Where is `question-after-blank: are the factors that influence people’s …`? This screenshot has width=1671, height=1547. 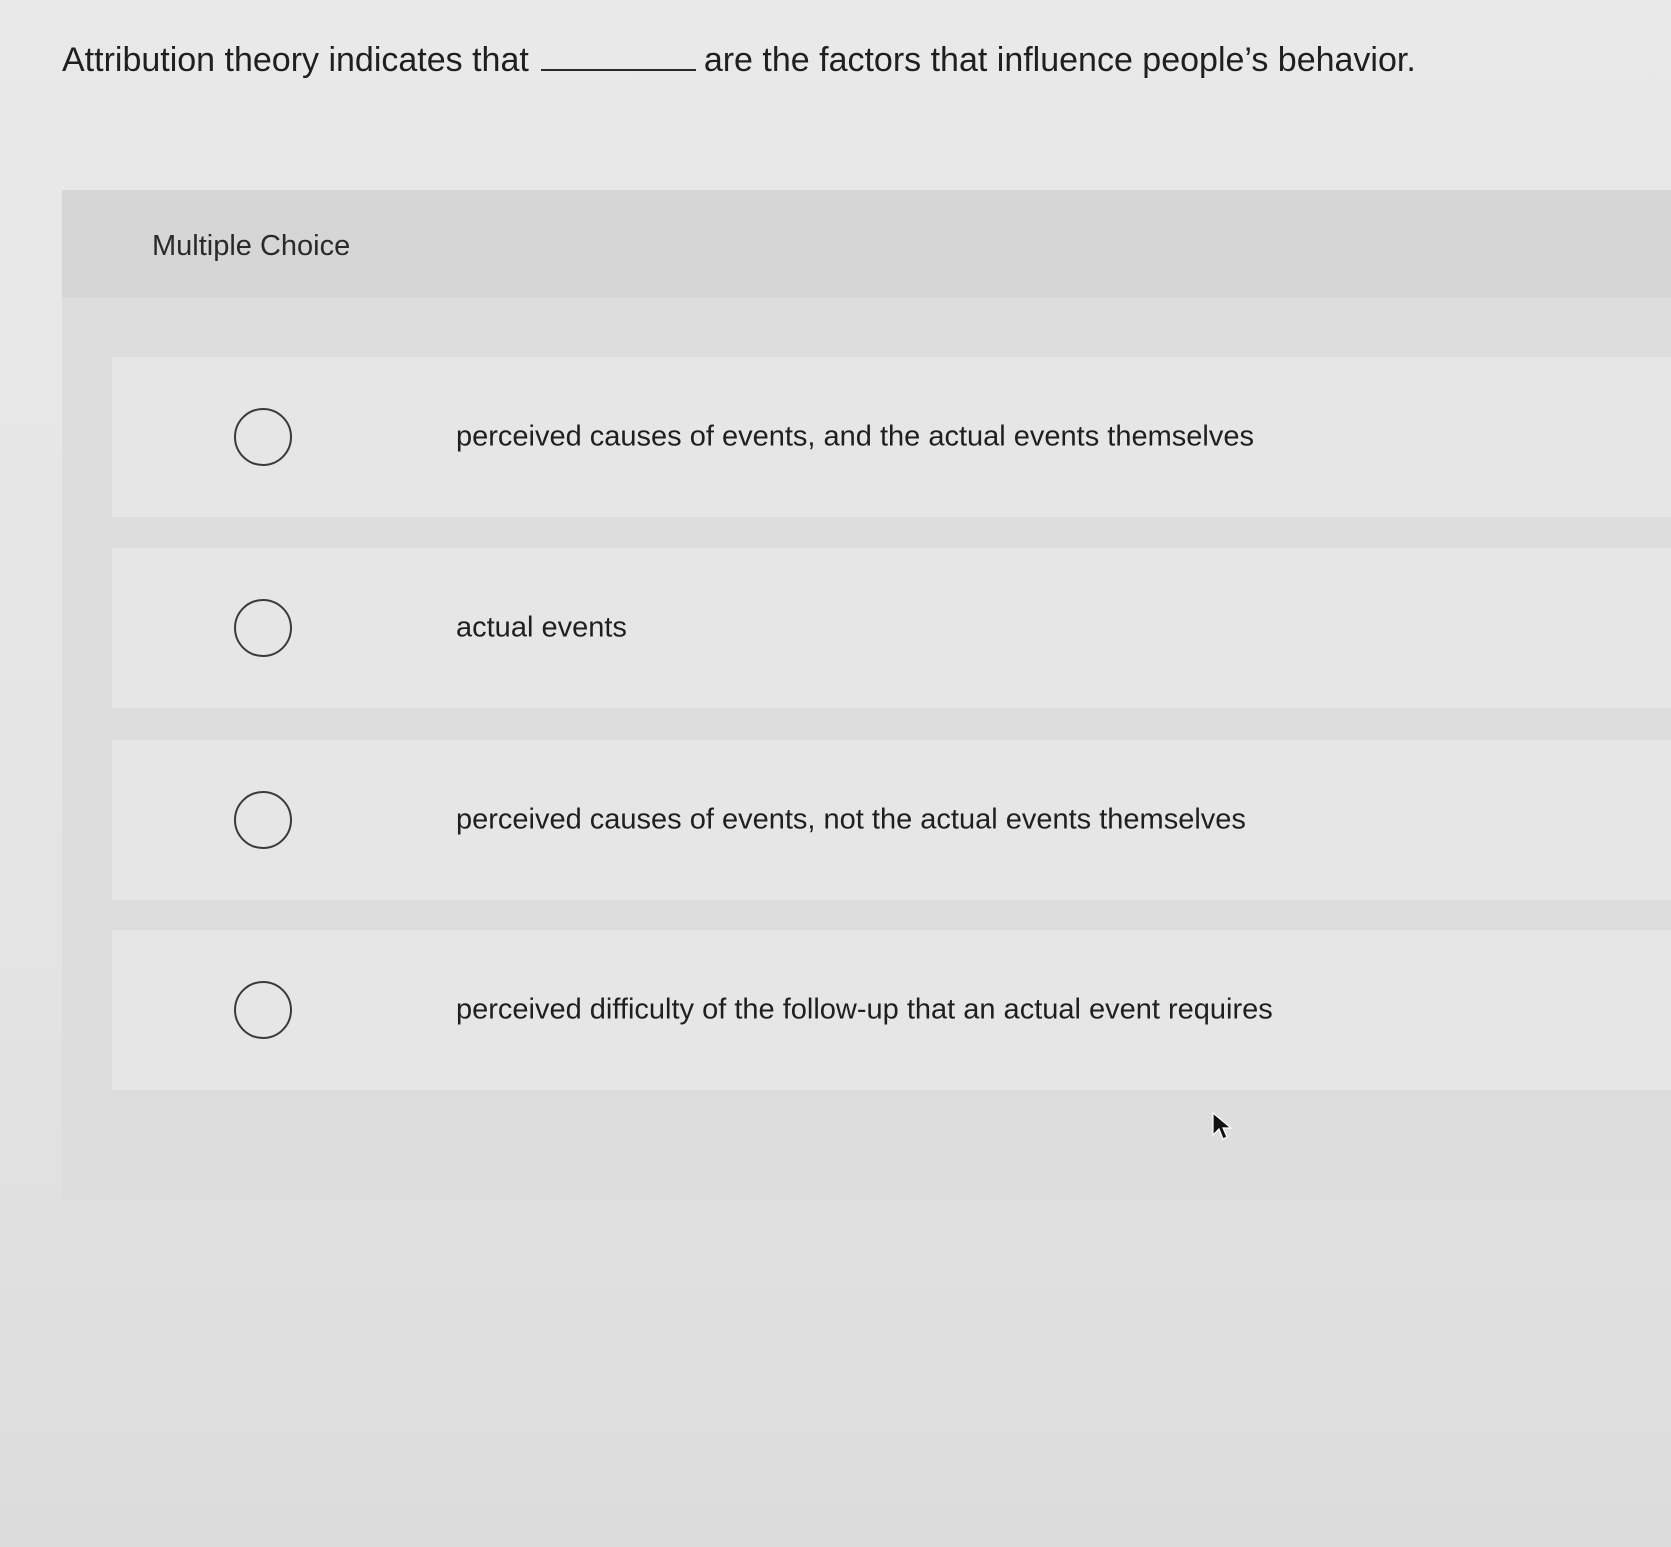
question-after-blank: are the factors that influence people’s … is located at coordinates (1059, 60).